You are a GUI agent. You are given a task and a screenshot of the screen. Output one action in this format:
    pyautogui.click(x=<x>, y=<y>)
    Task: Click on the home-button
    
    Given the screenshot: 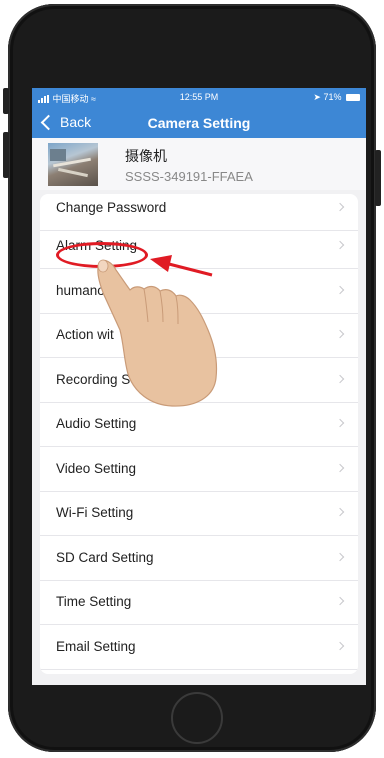 What is the action you would take?
    pyautogui.click(x=197, y=718)
    